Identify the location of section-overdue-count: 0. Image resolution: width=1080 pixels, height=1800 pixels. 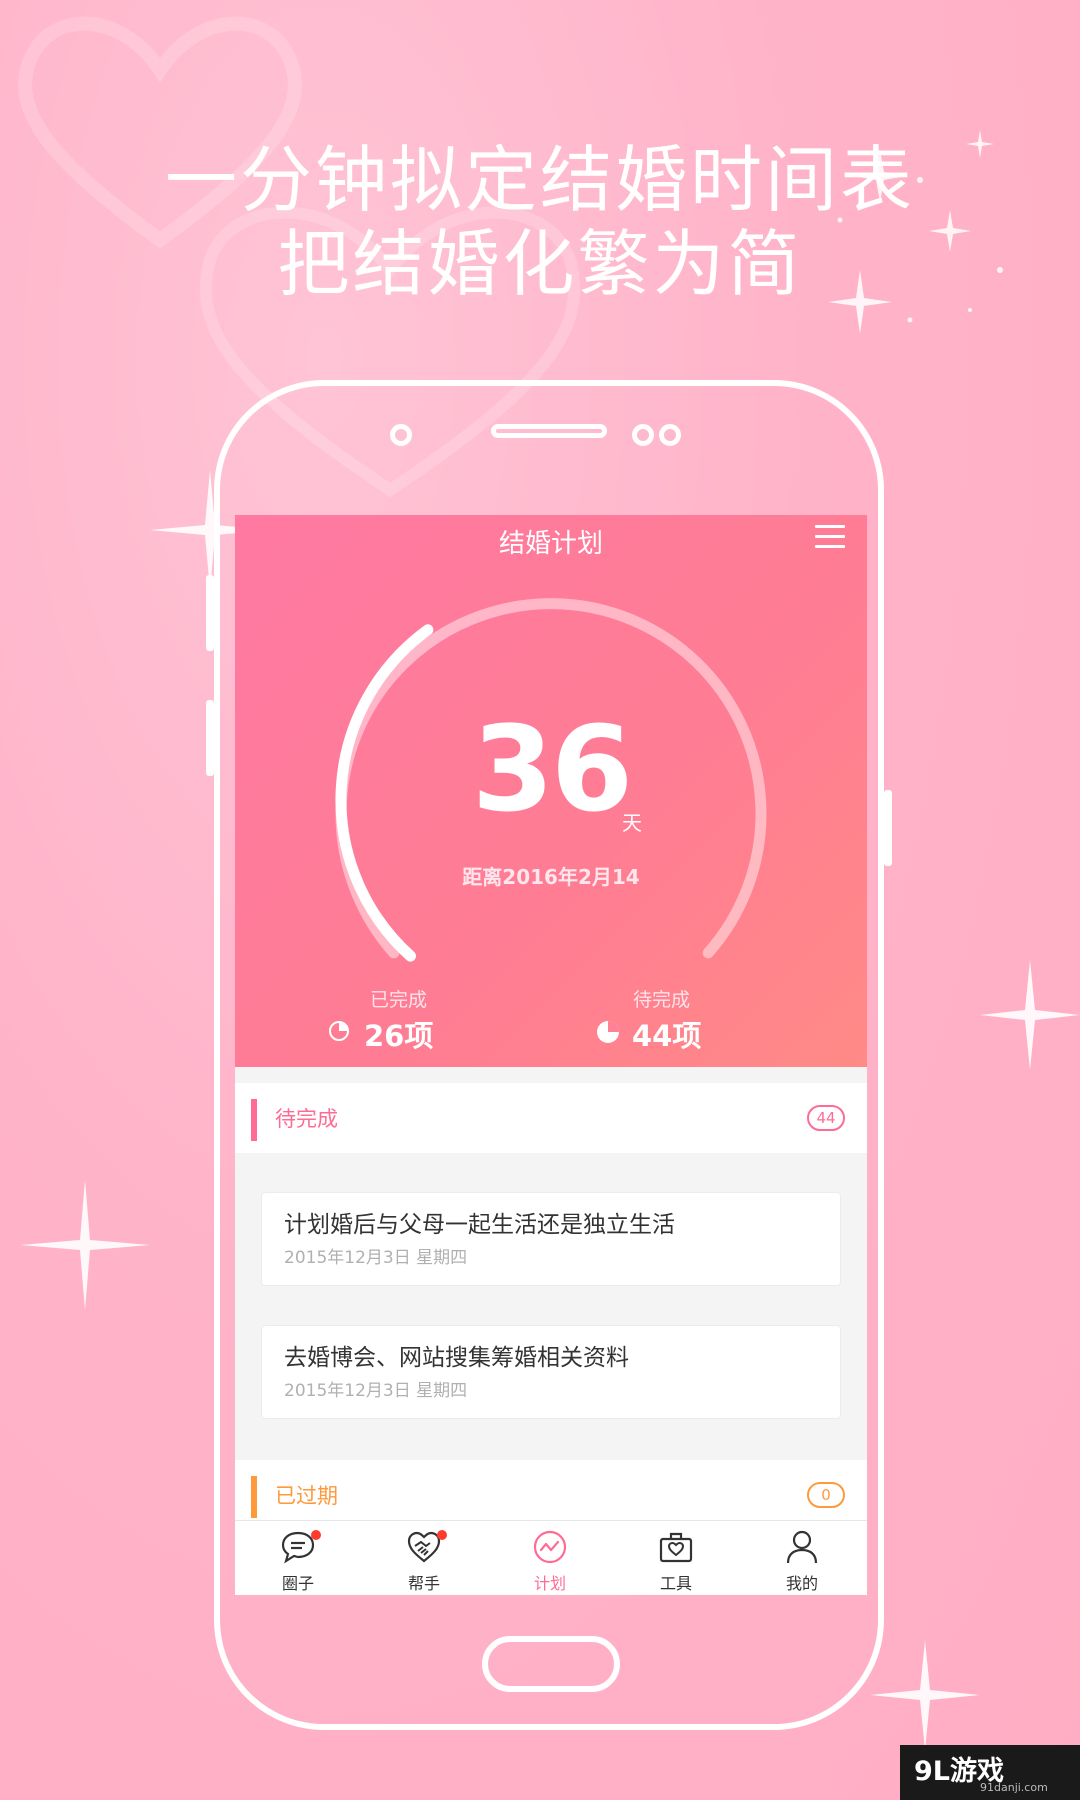
(826, 1495).